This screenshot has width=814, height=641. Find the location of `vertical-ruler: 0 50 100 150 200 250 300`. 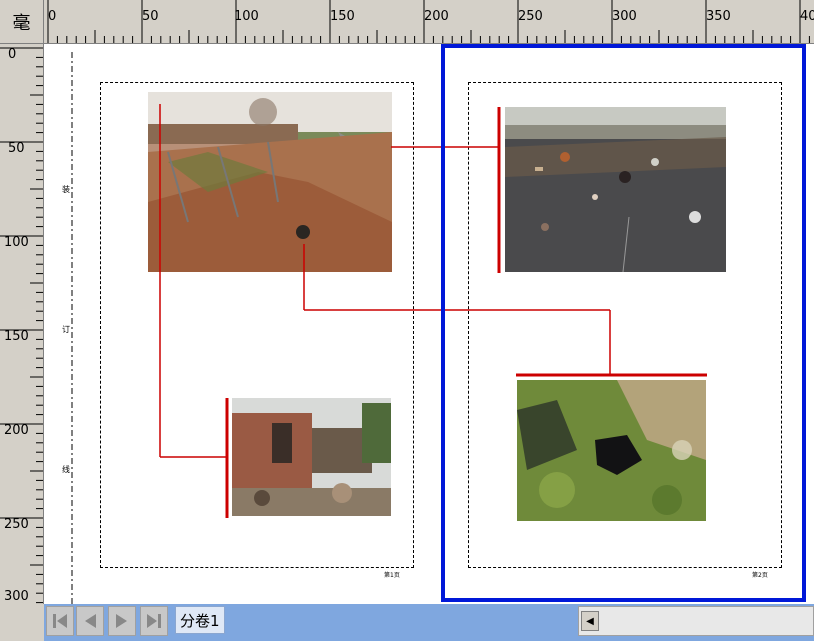

vertical-ruler: 0 50 100 150 200 250 300 is located at coordinates (22, 324).